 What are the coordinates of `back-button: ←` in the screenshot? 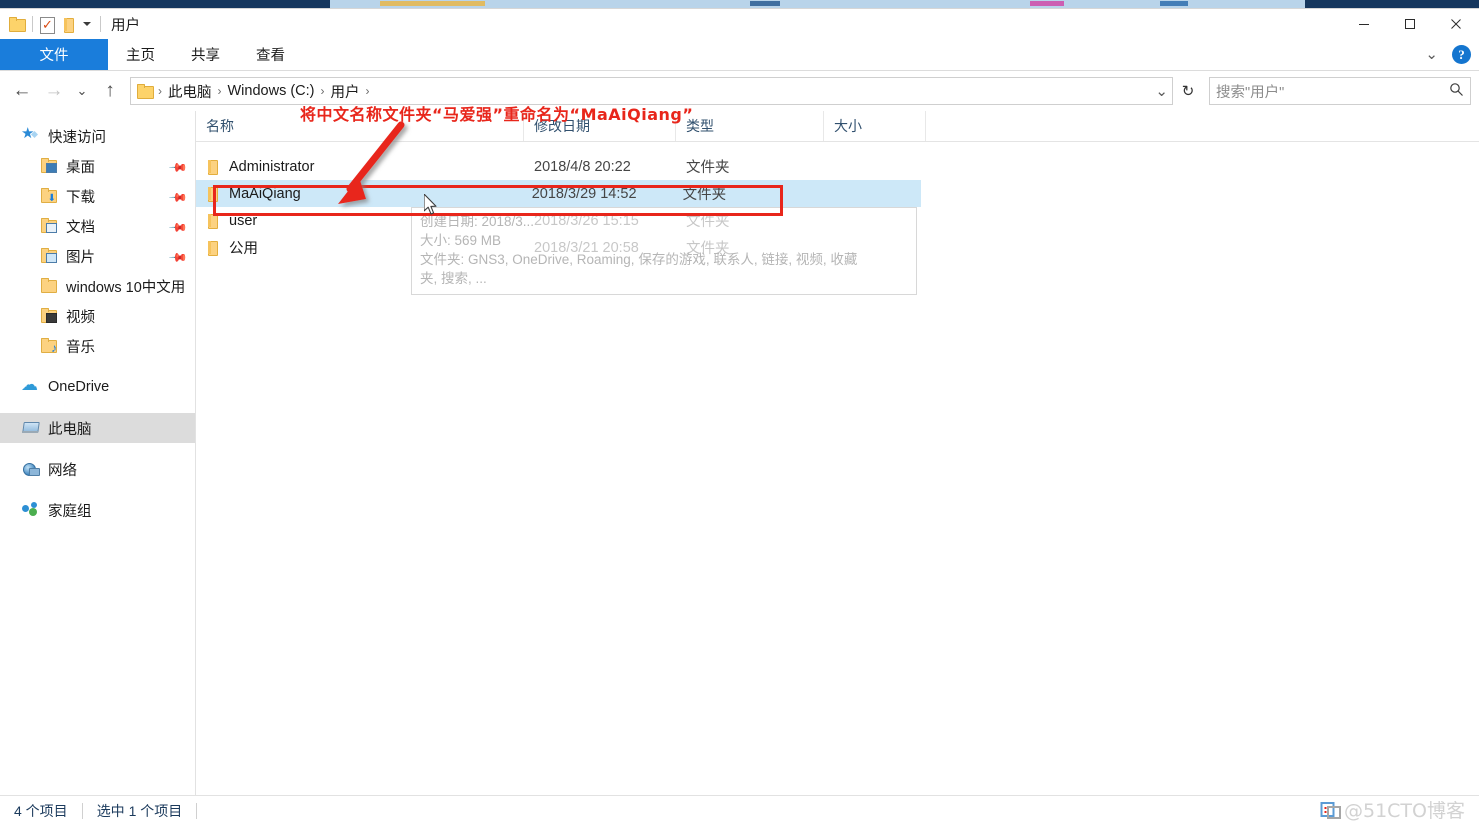 It's located at (22, 91).